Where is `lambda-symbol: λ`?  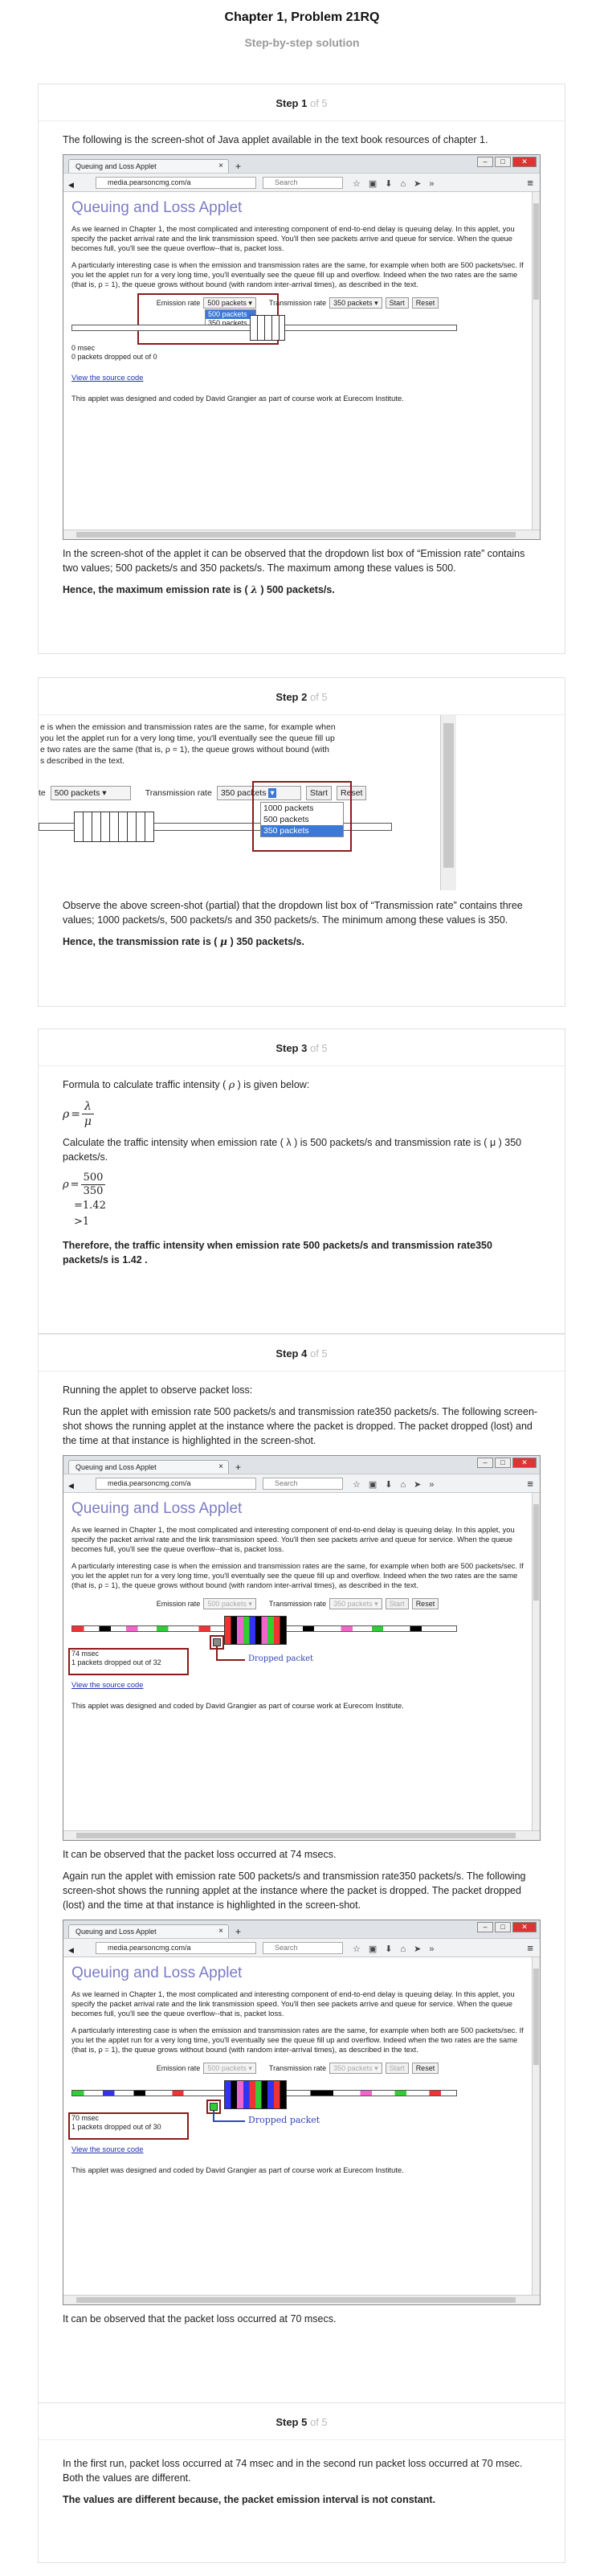 lambda-symbol: λ is located at coordinates (254, 589).